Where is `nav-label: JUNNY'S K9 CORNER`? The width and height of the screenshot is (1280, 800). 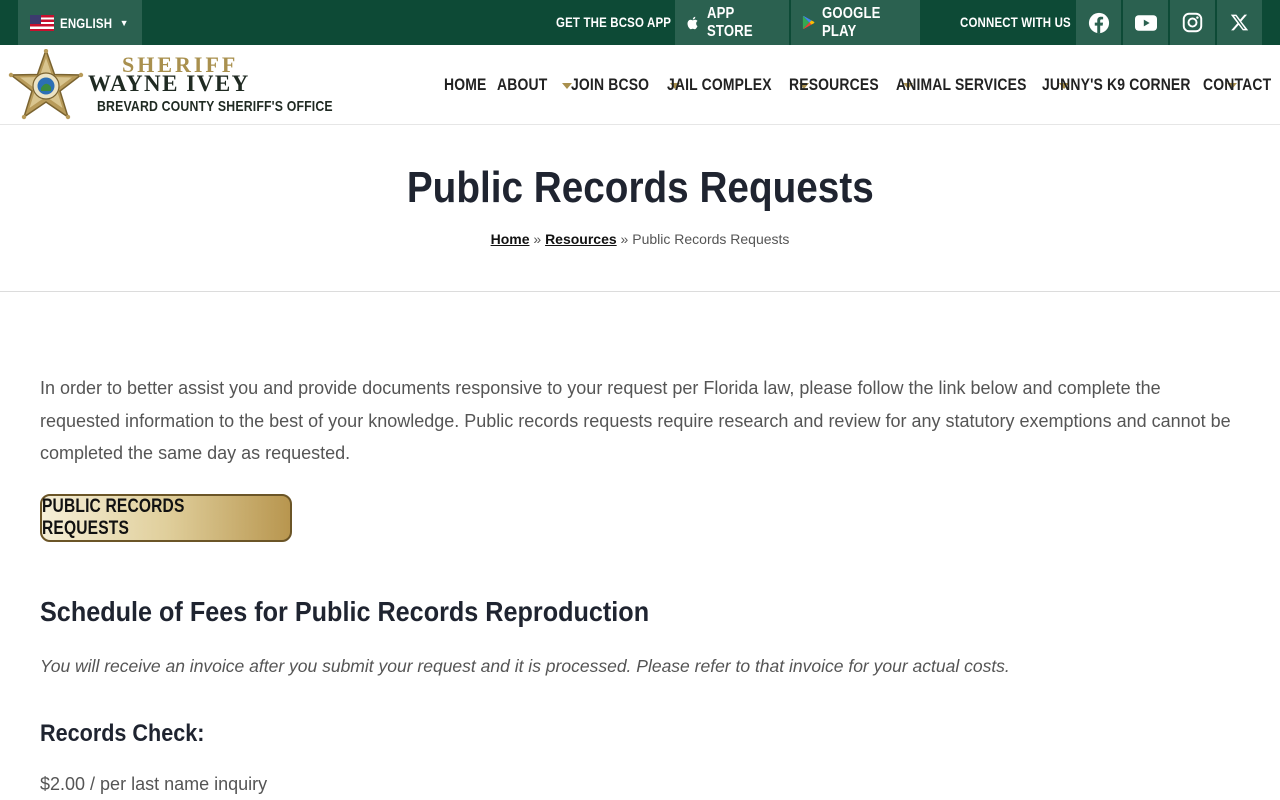
nav-label: JUNNY'S K9 CORNER is located at coordinates (1116, 84).